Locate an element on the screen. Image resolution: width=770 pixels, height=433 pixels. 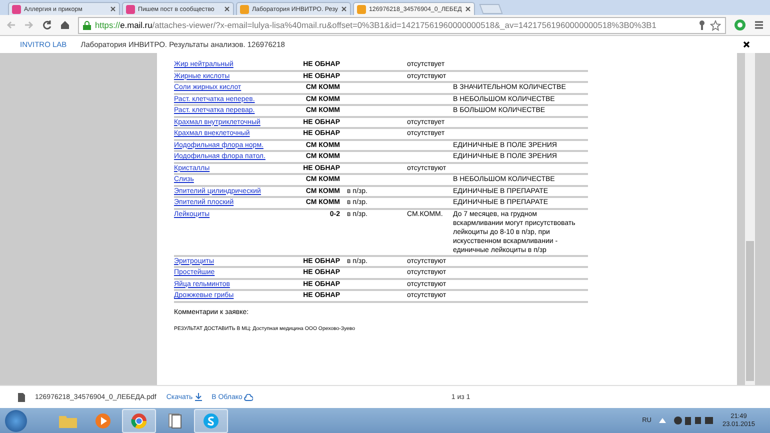
cloud-icon is located at coordinates (249, 397).